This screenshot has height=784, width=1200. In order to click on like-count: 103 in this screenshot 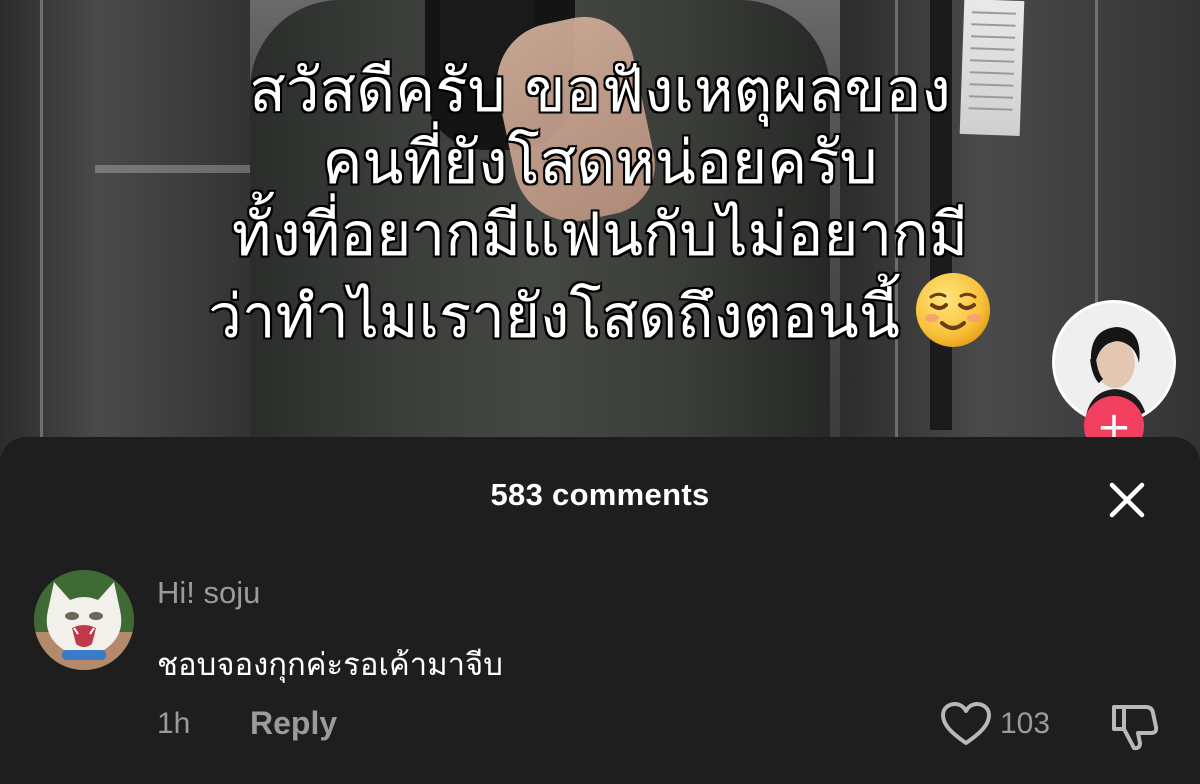, I will do `click(1025, 723)`.